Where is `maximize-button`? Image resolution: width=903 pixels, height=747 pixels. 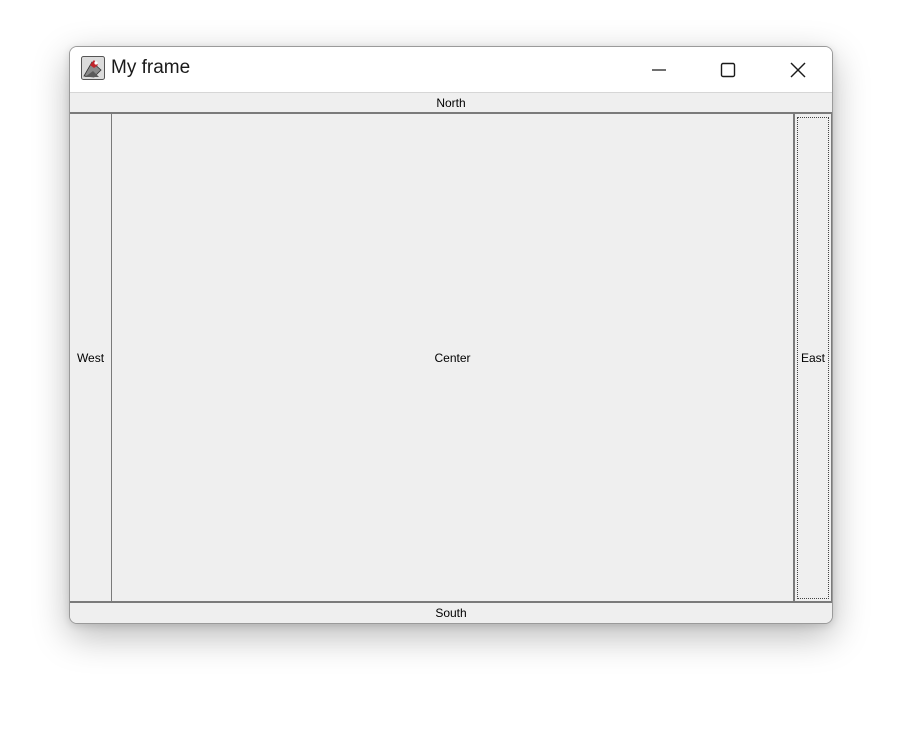 maximize-button is located at coordinates (728, 69).